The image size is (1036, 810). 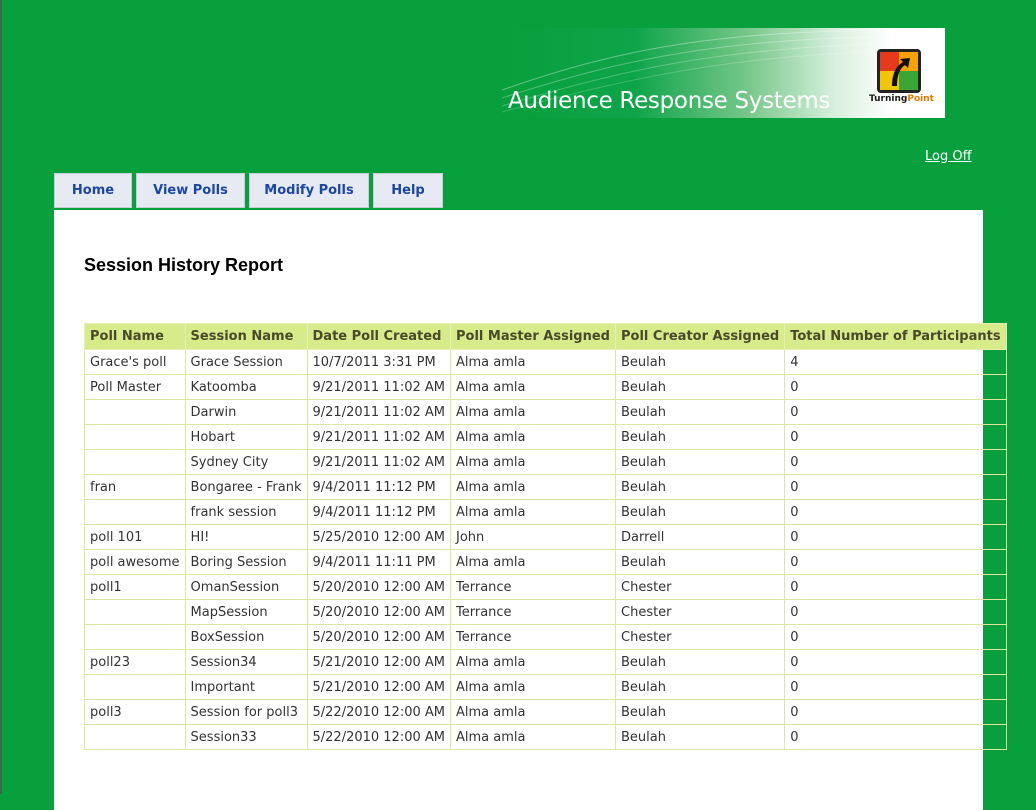 I want to click on column-header-session-name: Session Name, so click(x=246, y=336).